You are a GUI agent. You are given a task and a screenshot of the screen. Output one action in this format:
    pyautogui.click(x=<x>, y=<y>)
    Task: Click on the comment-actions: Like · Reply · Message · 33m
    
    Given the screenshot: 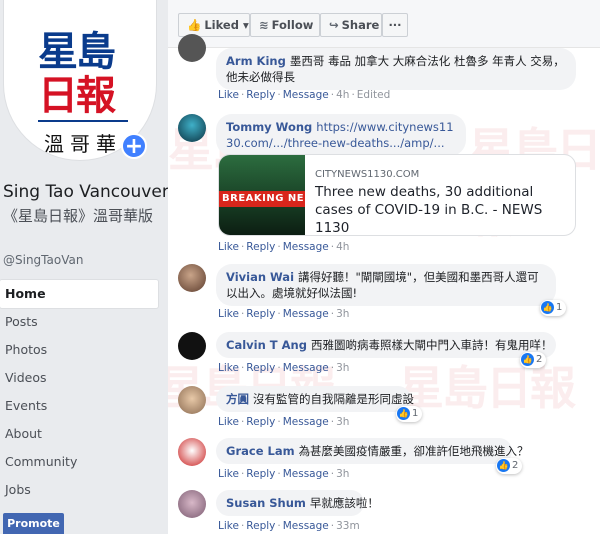 What is the action you would take?
    pyautogui.click(x=289, y=526)
    